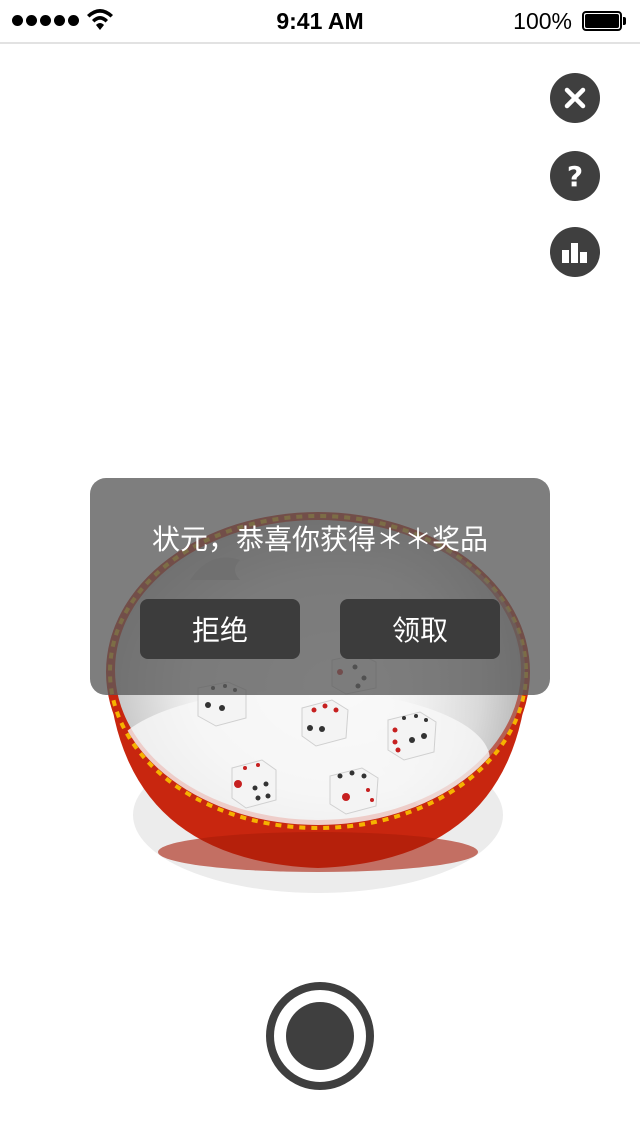 The height and width of the screenshot is (1136, 640). Describe the element at coordinates (220, 629) in the screenshot. I see `refuse-button: 拒绝` at that location.